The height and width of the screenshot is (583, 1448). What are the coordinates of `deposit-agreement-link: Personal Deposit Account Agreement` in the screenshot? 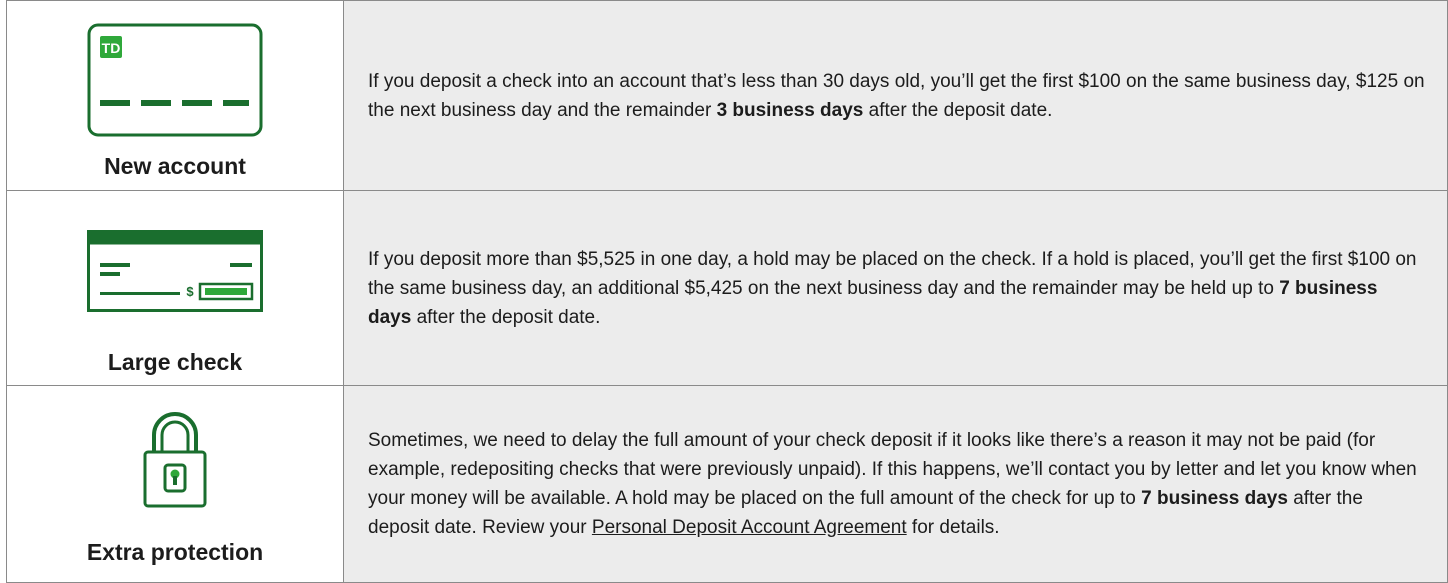 It's located at (749, 527).